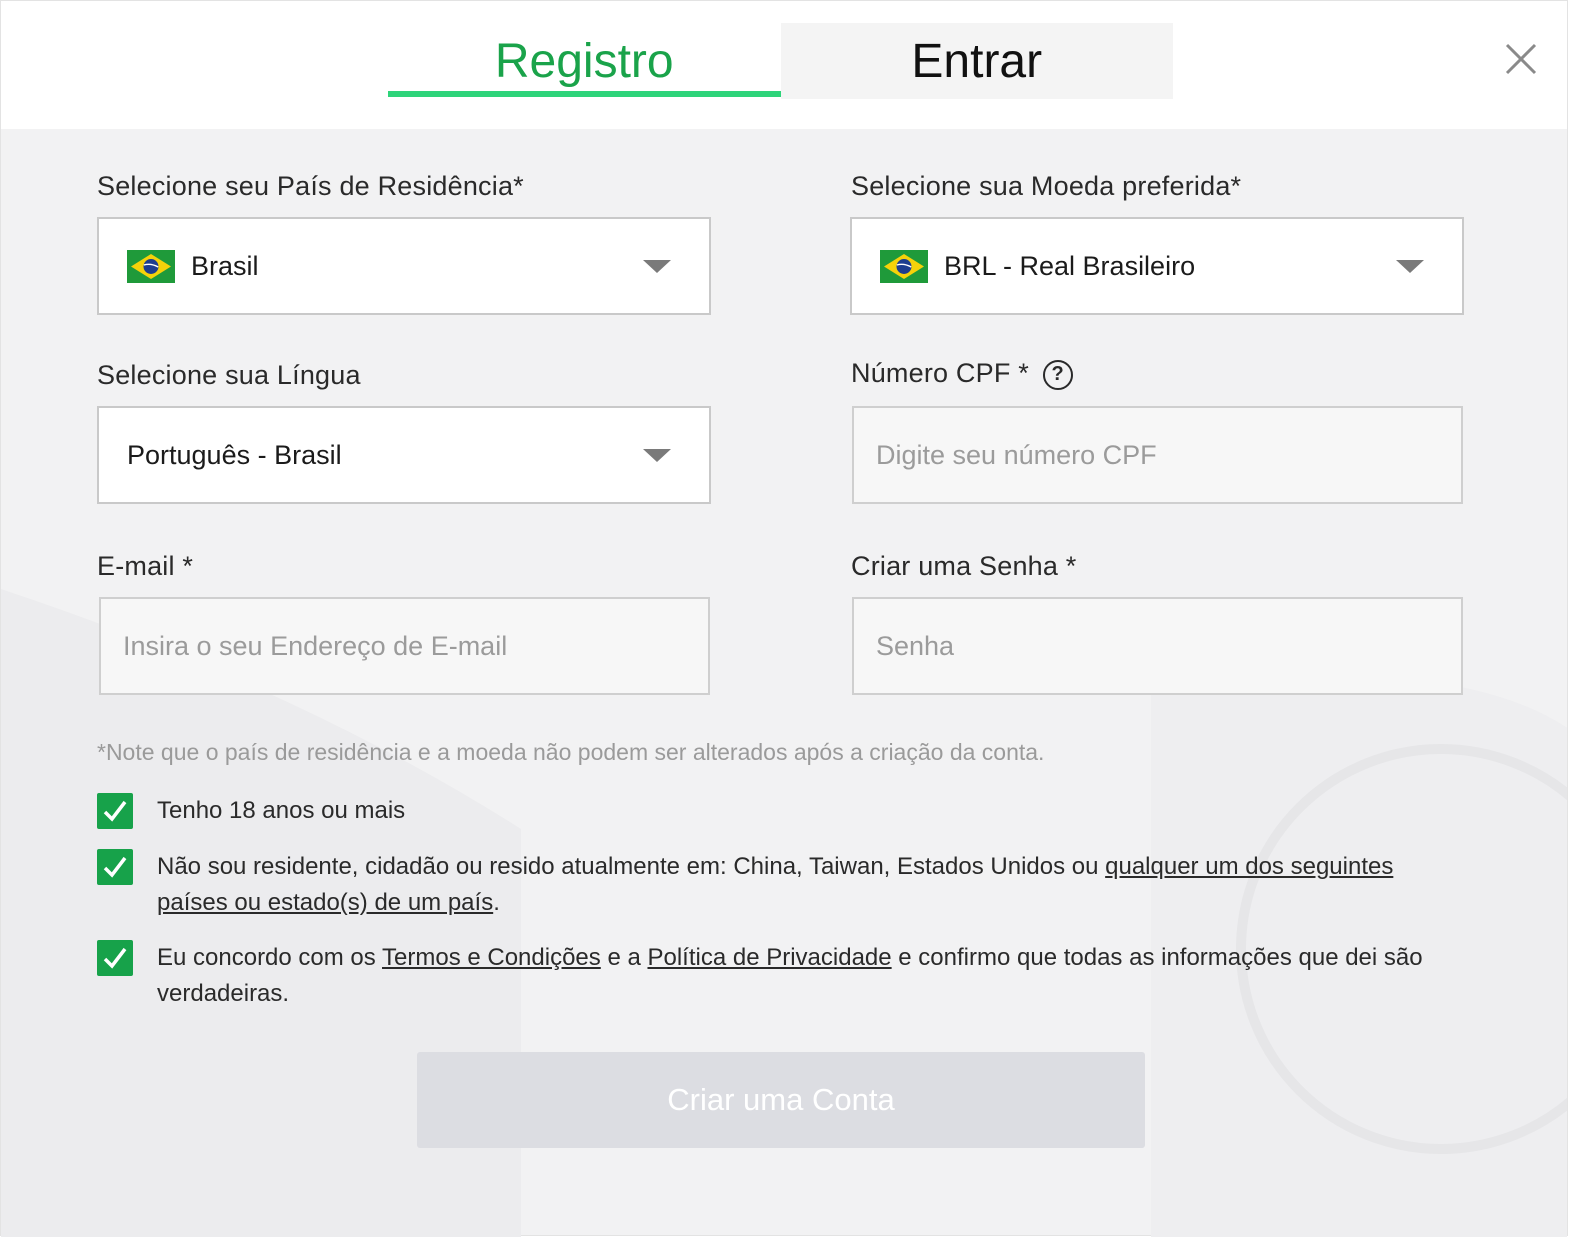 This screenshot has width=1578, height=1237. Describe the element at coordinates (1057, 374) in the screenshot. I see `help-circle-icon: ?` at that location.